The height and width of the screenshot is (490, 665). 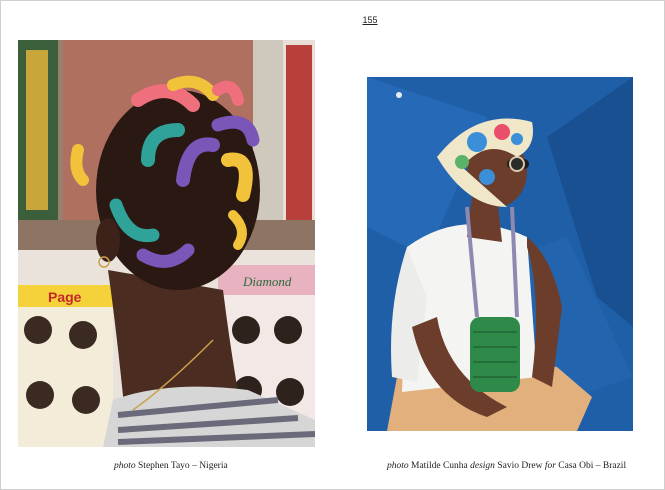 I want to click on caption-left-credit: Stephen Tayo, so click(x=164, y=466).